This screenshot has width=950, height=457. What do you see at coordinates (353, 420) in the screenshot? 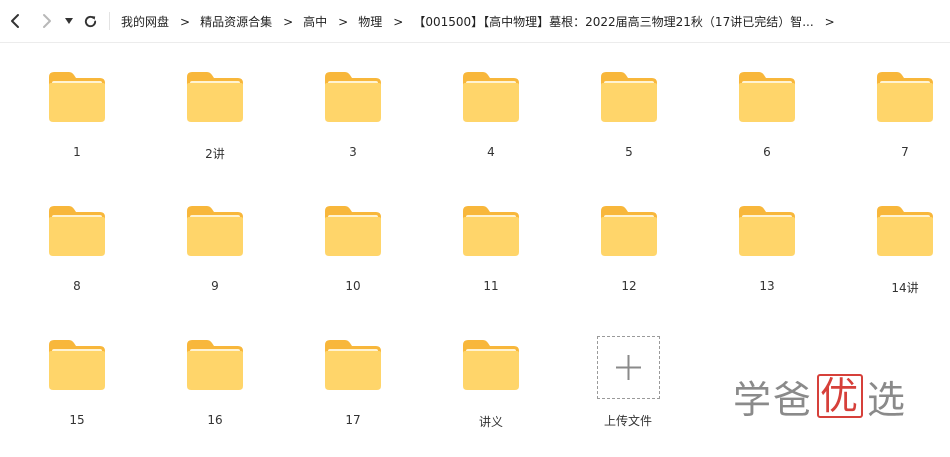
I see `folder-name: 17` at bounding box center [353, 420].